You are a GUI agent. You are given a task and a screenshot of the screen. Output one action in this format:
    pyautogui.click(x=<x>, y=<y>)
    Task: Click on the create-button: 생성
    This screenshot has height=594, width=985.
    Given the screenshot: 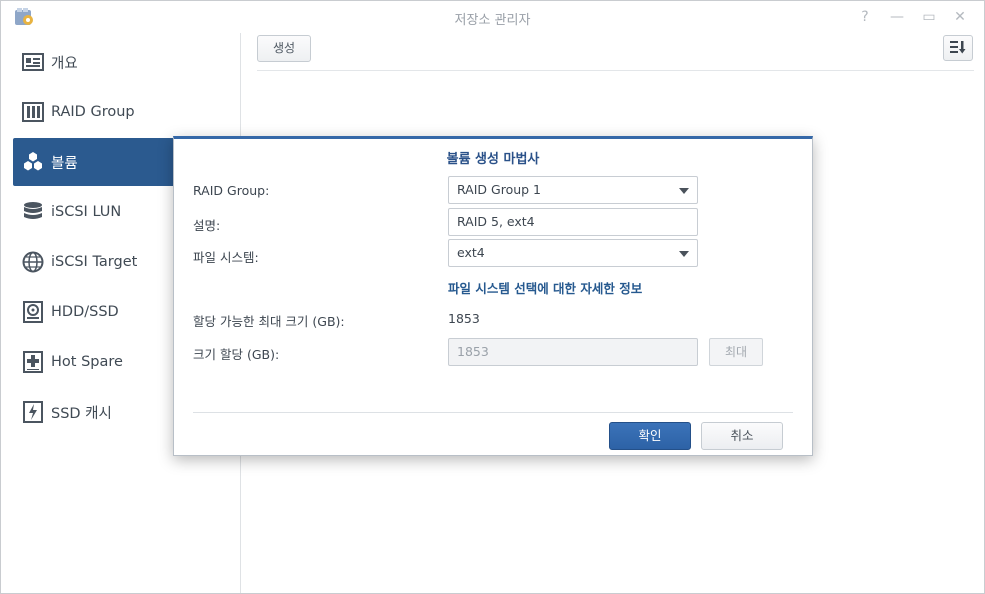 What is the action you would take?
    pyautogui.click(x=284, y=48)
    